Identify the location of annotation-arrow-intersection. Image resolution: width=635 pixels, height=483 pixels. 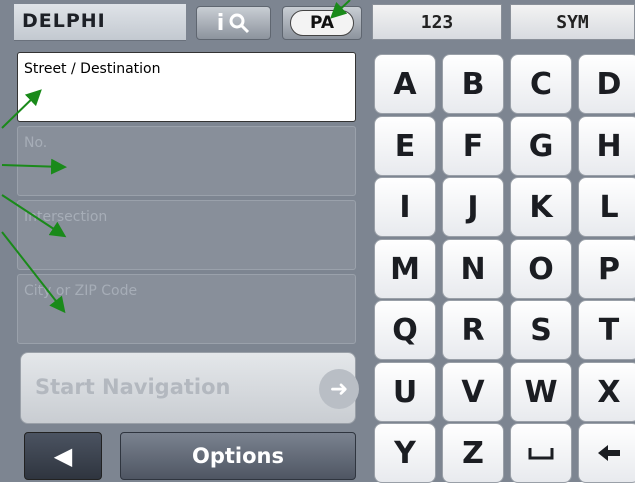
(34, 216).